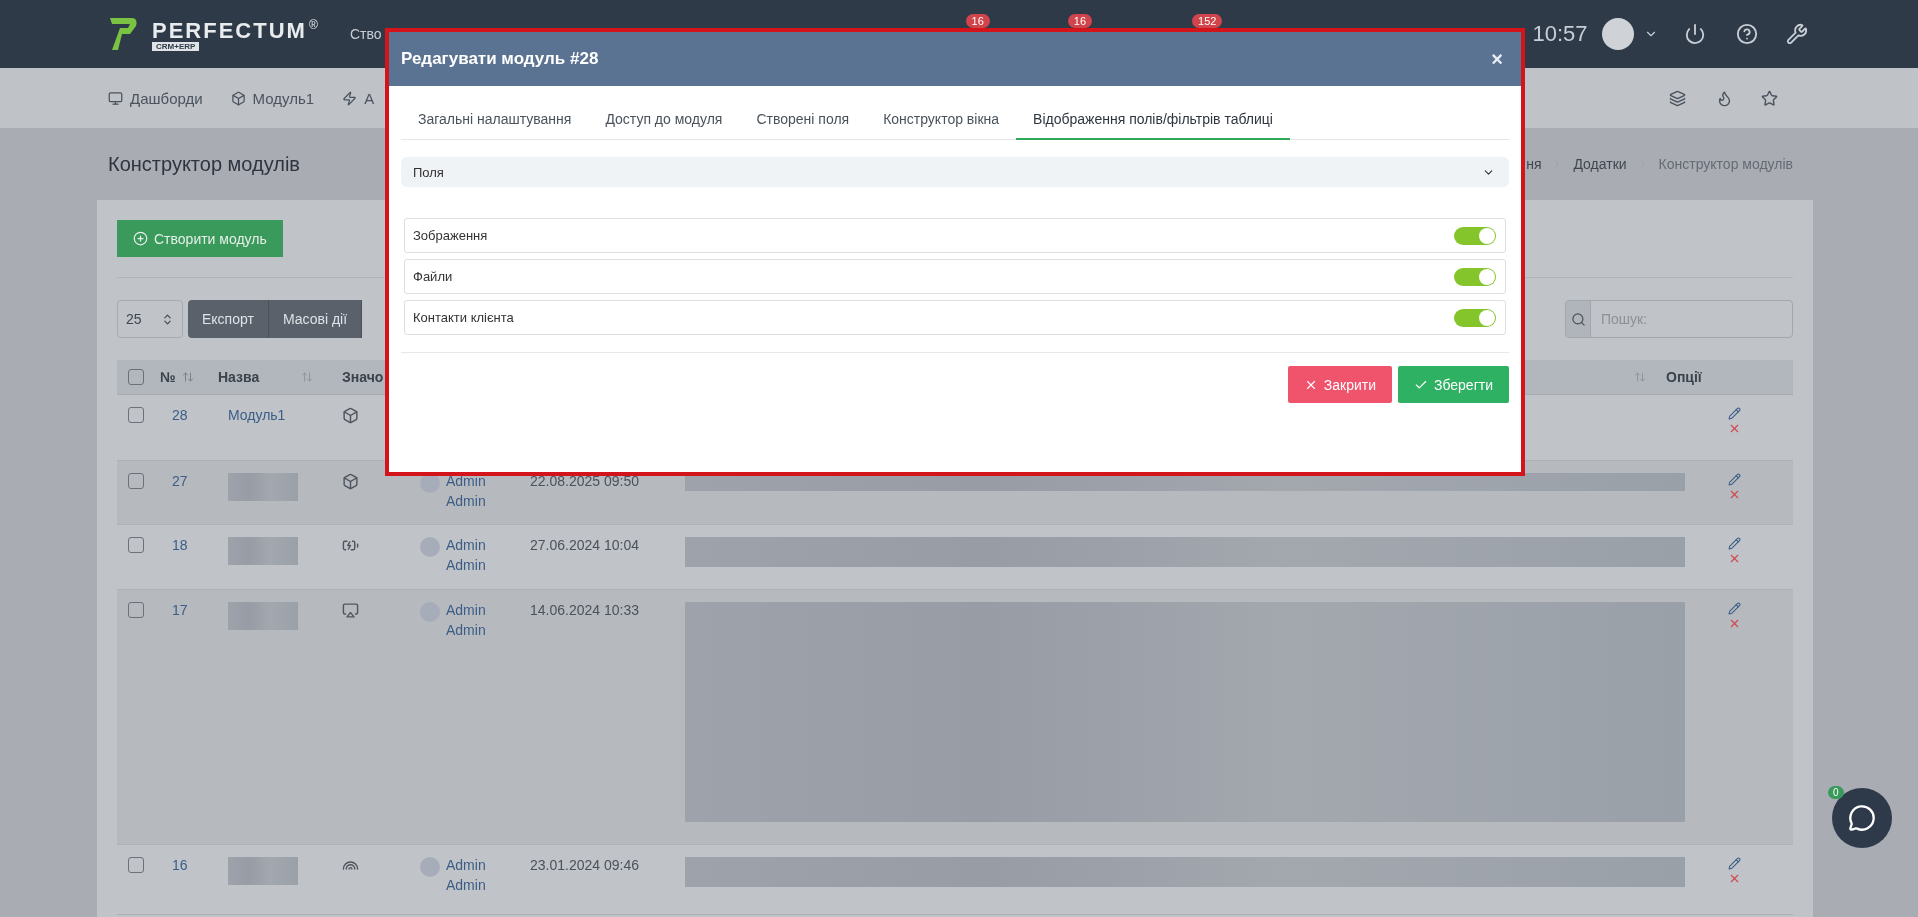 The image size is (1918, 917). What do you see at coordinates (433, 276) in the screenshot?
I see `toggle-label: Файли` at bounding box center [433, 276].